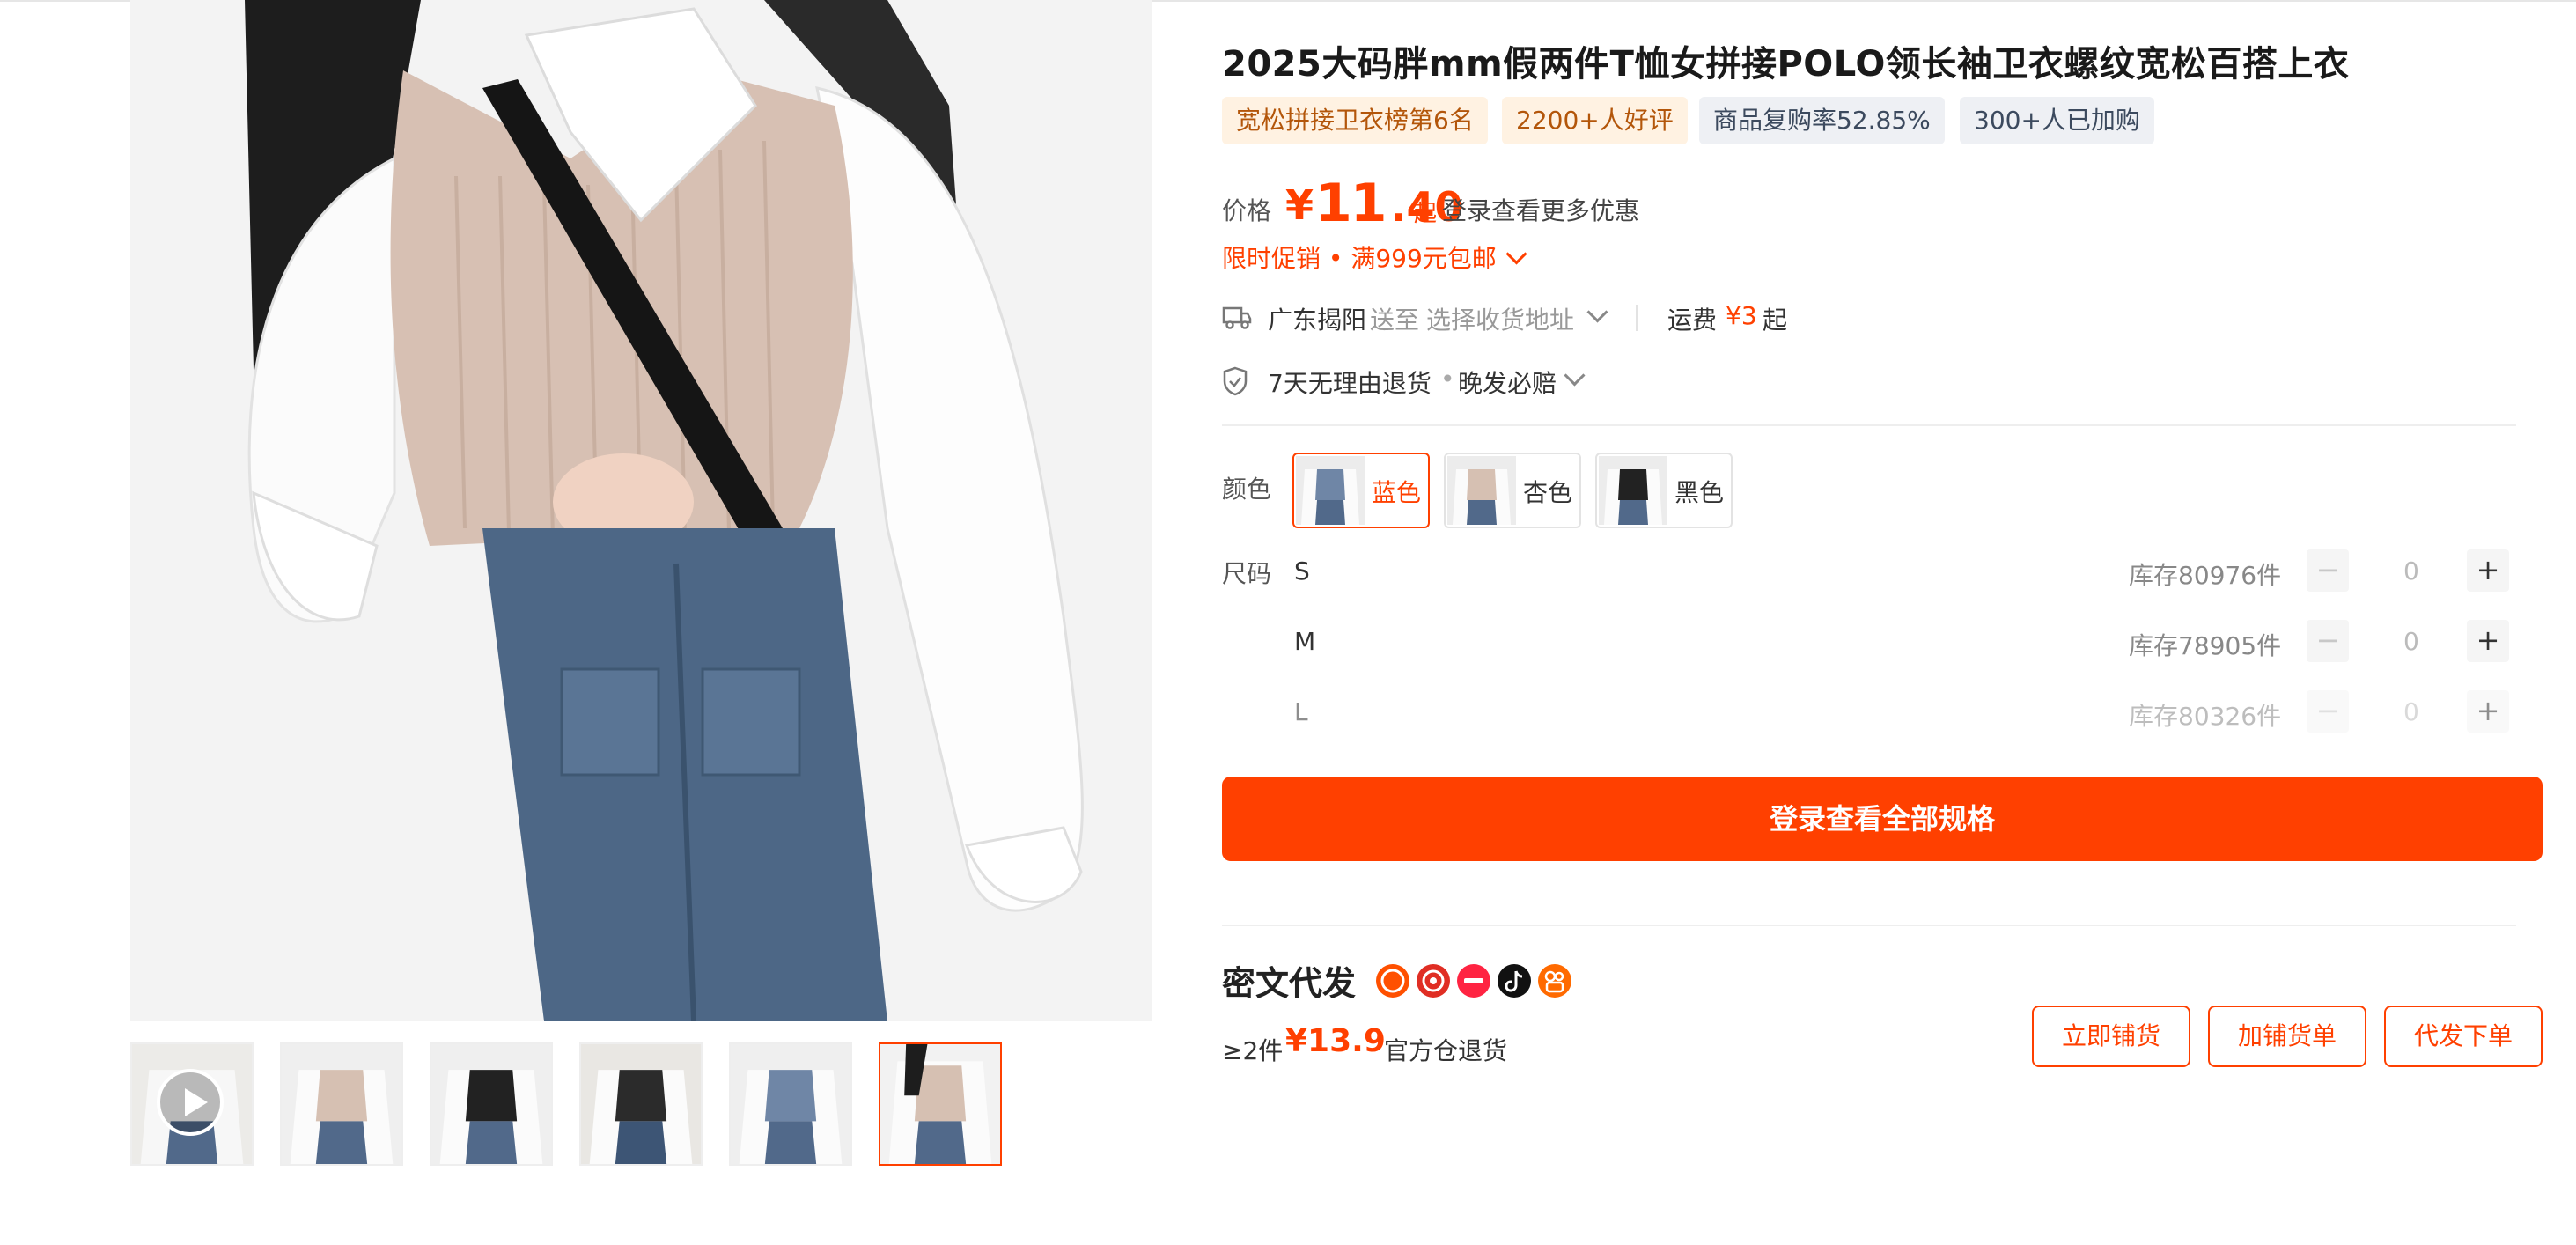 This screenshot has height=1245, width=2576. Describe the element at coordinates (1317, 321) in the screenshot. I see `ship-origin: 广东揭阳` at that location.